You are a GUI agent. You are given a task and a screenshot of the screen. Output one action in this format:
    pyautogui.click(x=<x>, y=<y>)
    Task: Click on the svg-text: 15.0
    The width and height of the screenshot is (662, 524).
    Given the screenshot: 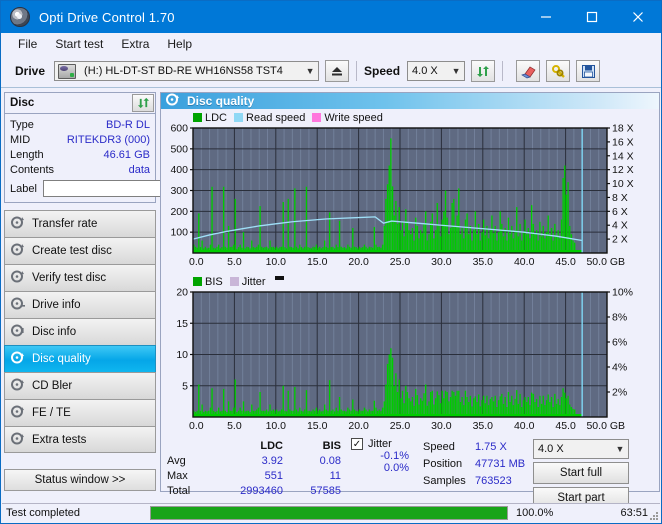 What is the action you would take?
    pyautogui.click(x=317, y=262)
    